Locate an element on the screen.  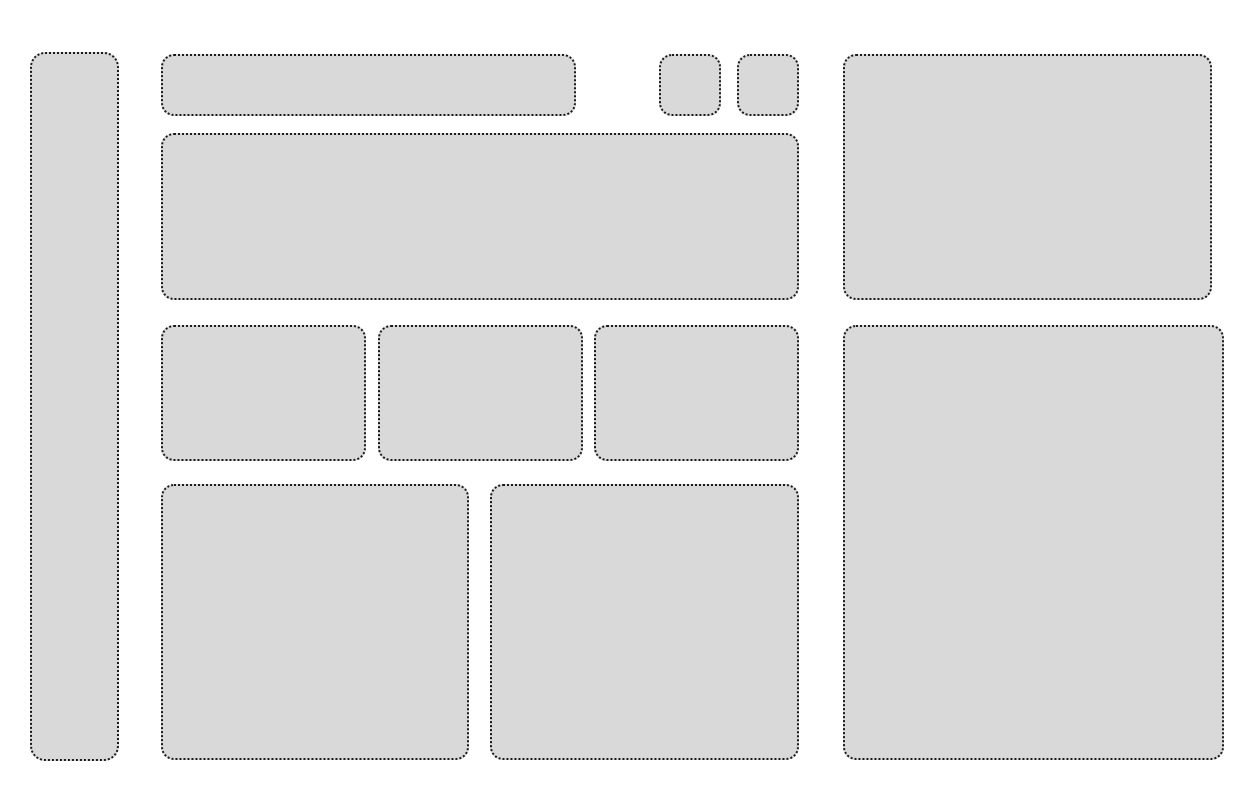
hero-panel-placeholder is located at coordinates (480, 216).